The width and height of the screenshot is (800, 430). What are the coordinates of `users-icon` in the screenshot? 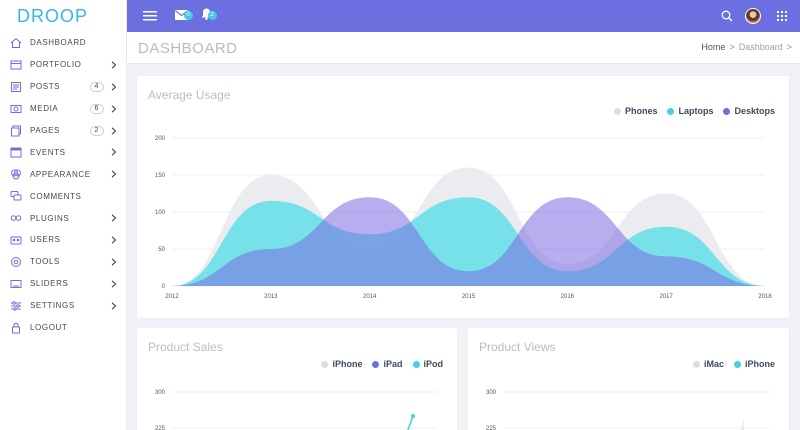 It's located at (16, 240).